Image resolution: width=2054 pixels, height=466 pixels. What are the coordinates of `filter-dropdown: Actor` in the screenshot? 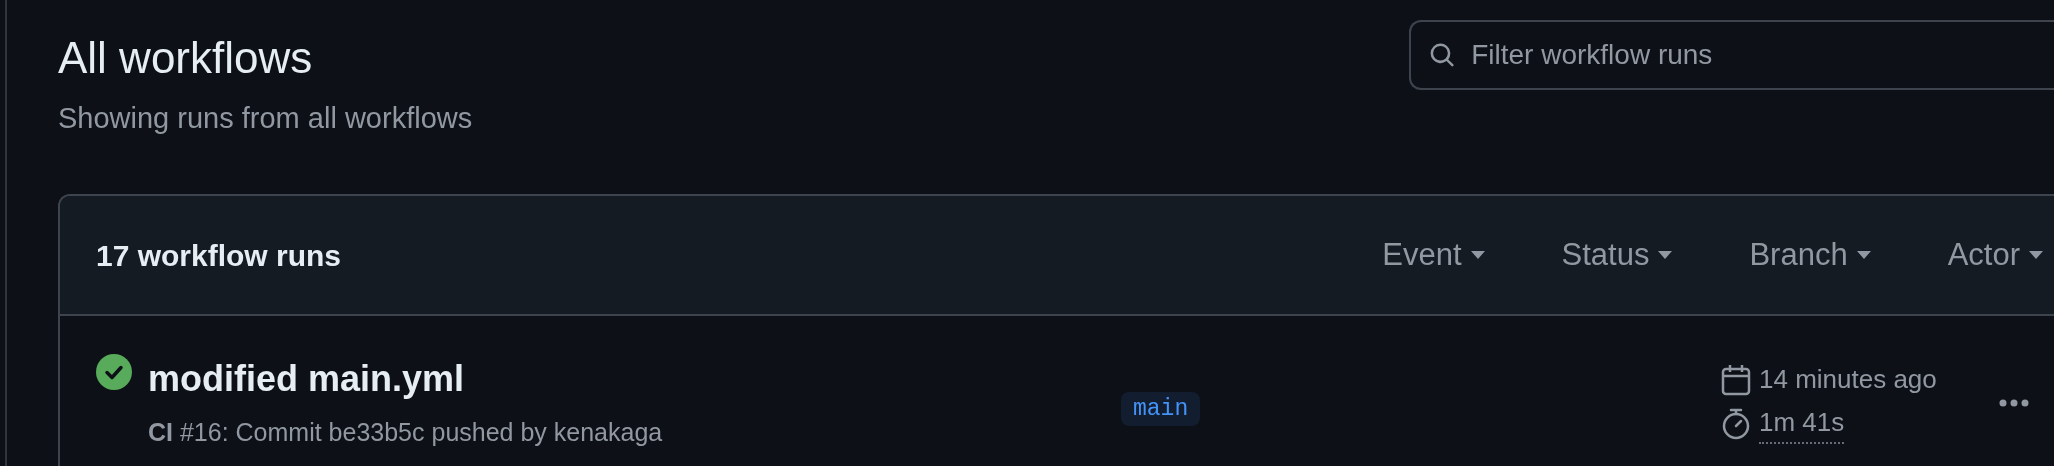 It's located at (1995, 255).